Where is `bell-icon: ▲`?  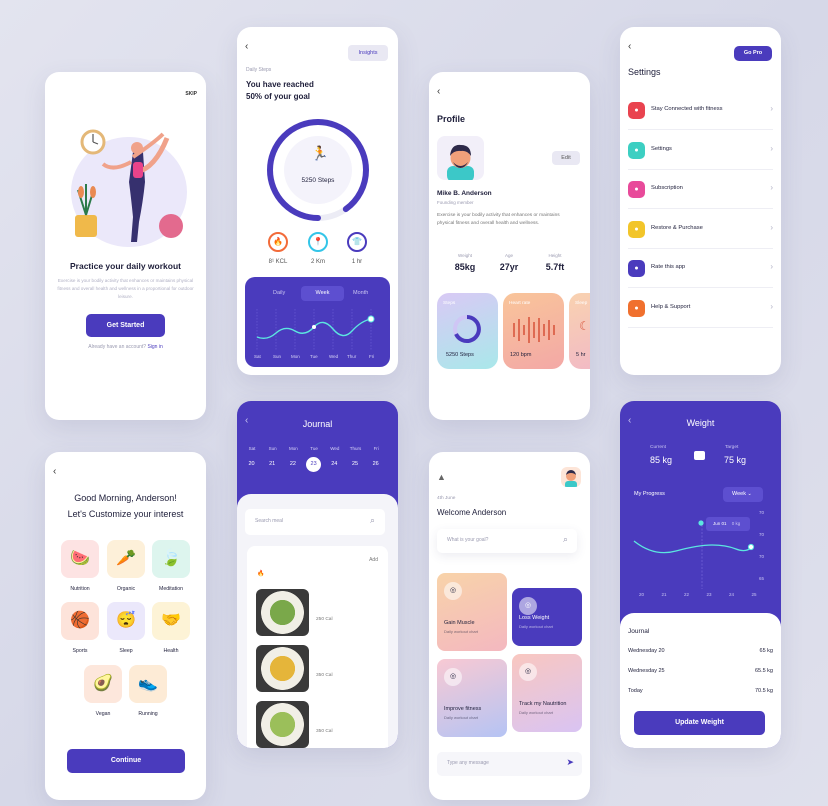
bell-icon: ▲ is located at coordinates (441, 477).